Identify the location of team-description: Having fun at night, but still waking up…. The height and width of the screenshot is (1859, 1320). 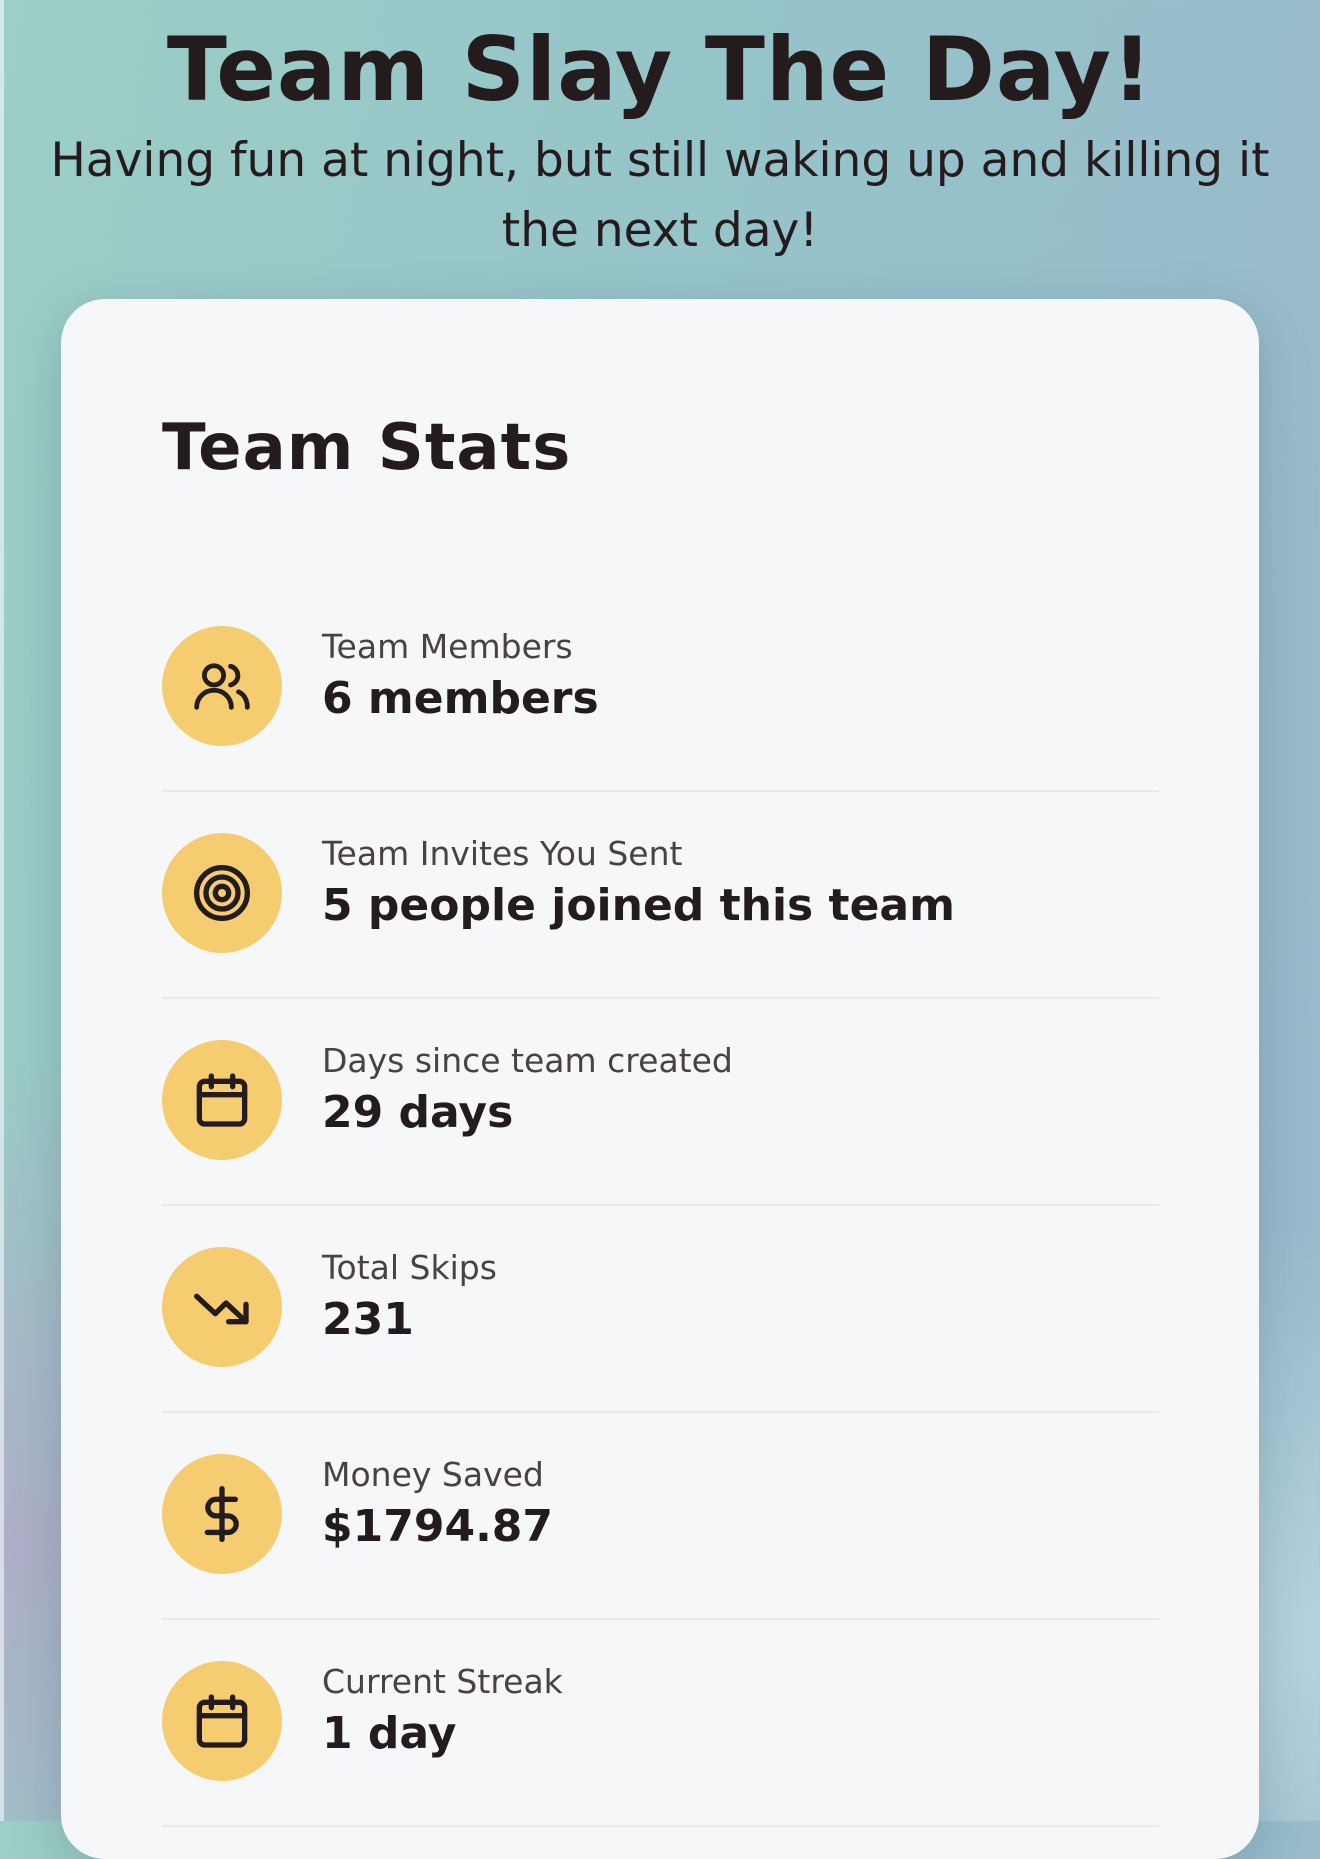
(660, 195).